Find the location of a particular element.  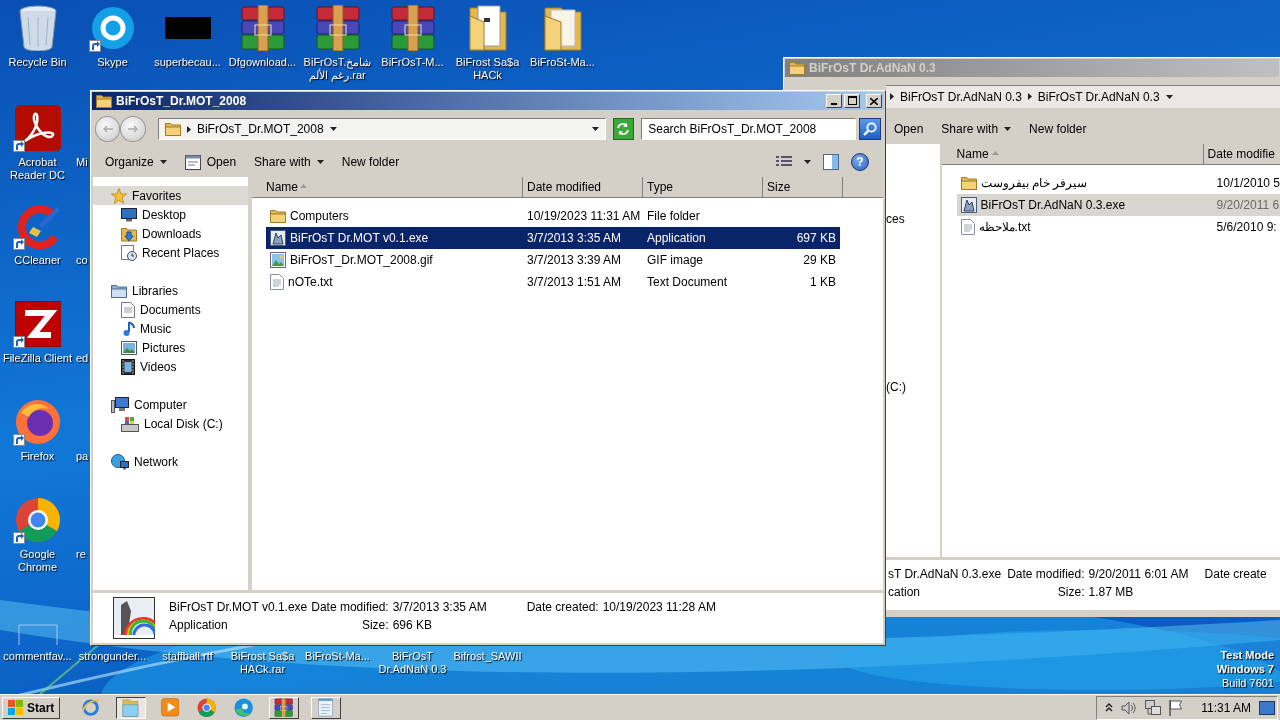

nav-item: Desktop is located at coordinates (170, 214).